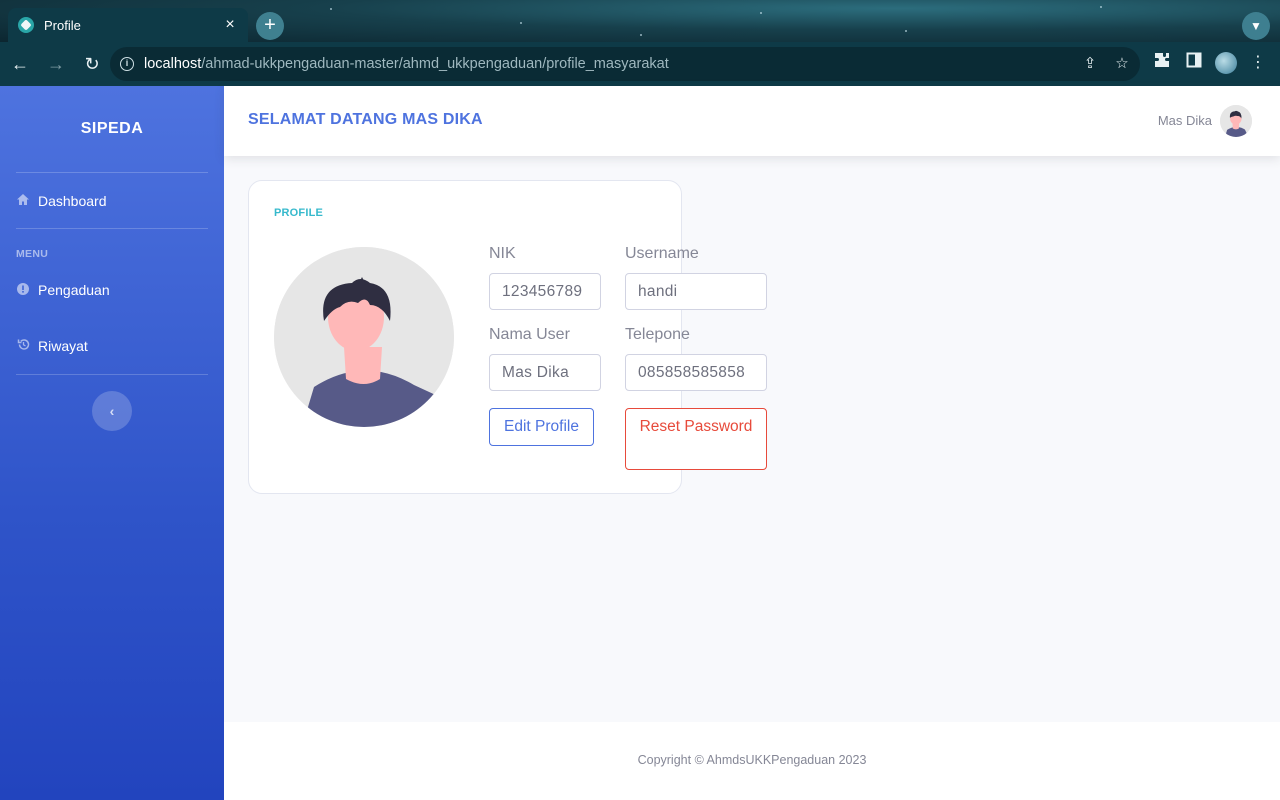 This screenshot has width=1280, height=800. Describe the element at coordinates (1122, 63) in the screenshot. I see `bookmark-star-icon: ☆` at that location.